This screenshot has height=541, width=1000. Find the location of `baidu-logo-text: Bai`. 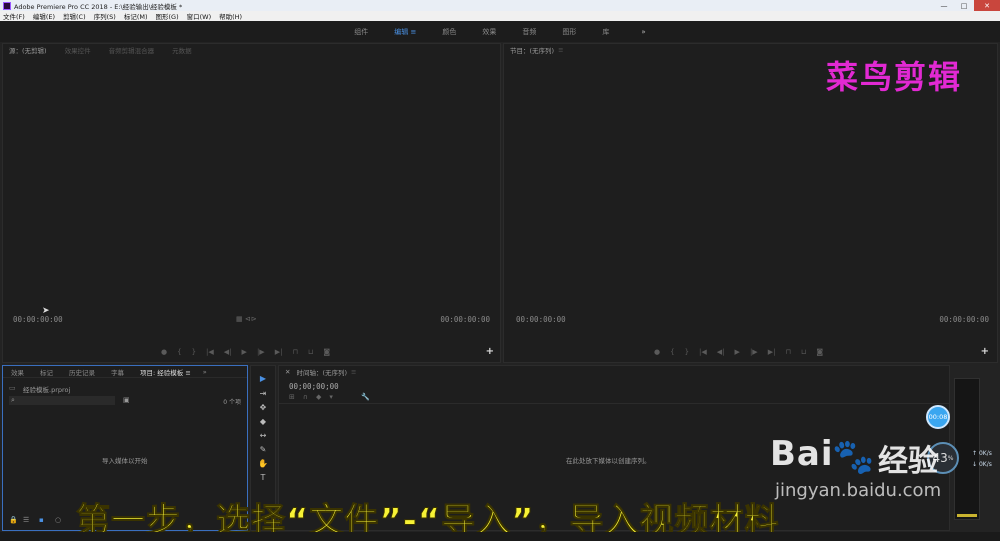

baidu-logo-text: Bai is located at coordinates (802, 454).